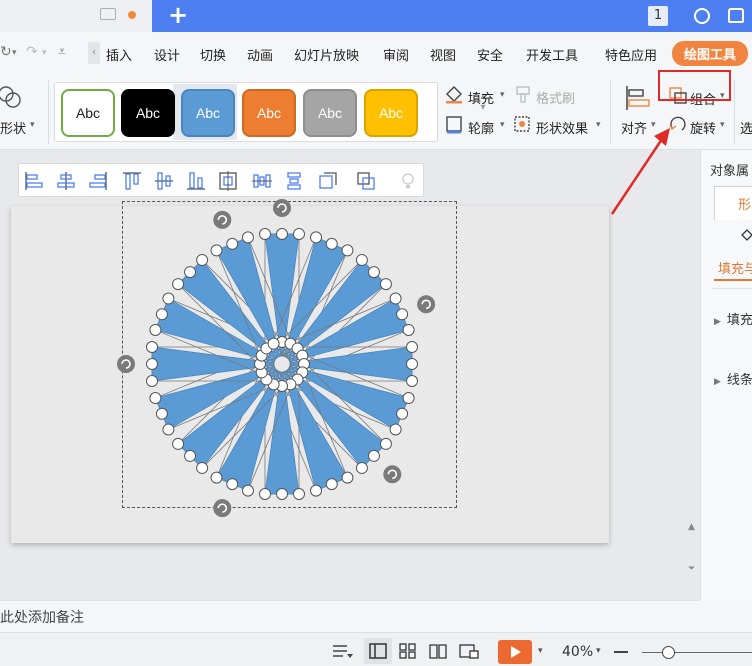  I want to click on play-slideshow-button, so click(515, 652).